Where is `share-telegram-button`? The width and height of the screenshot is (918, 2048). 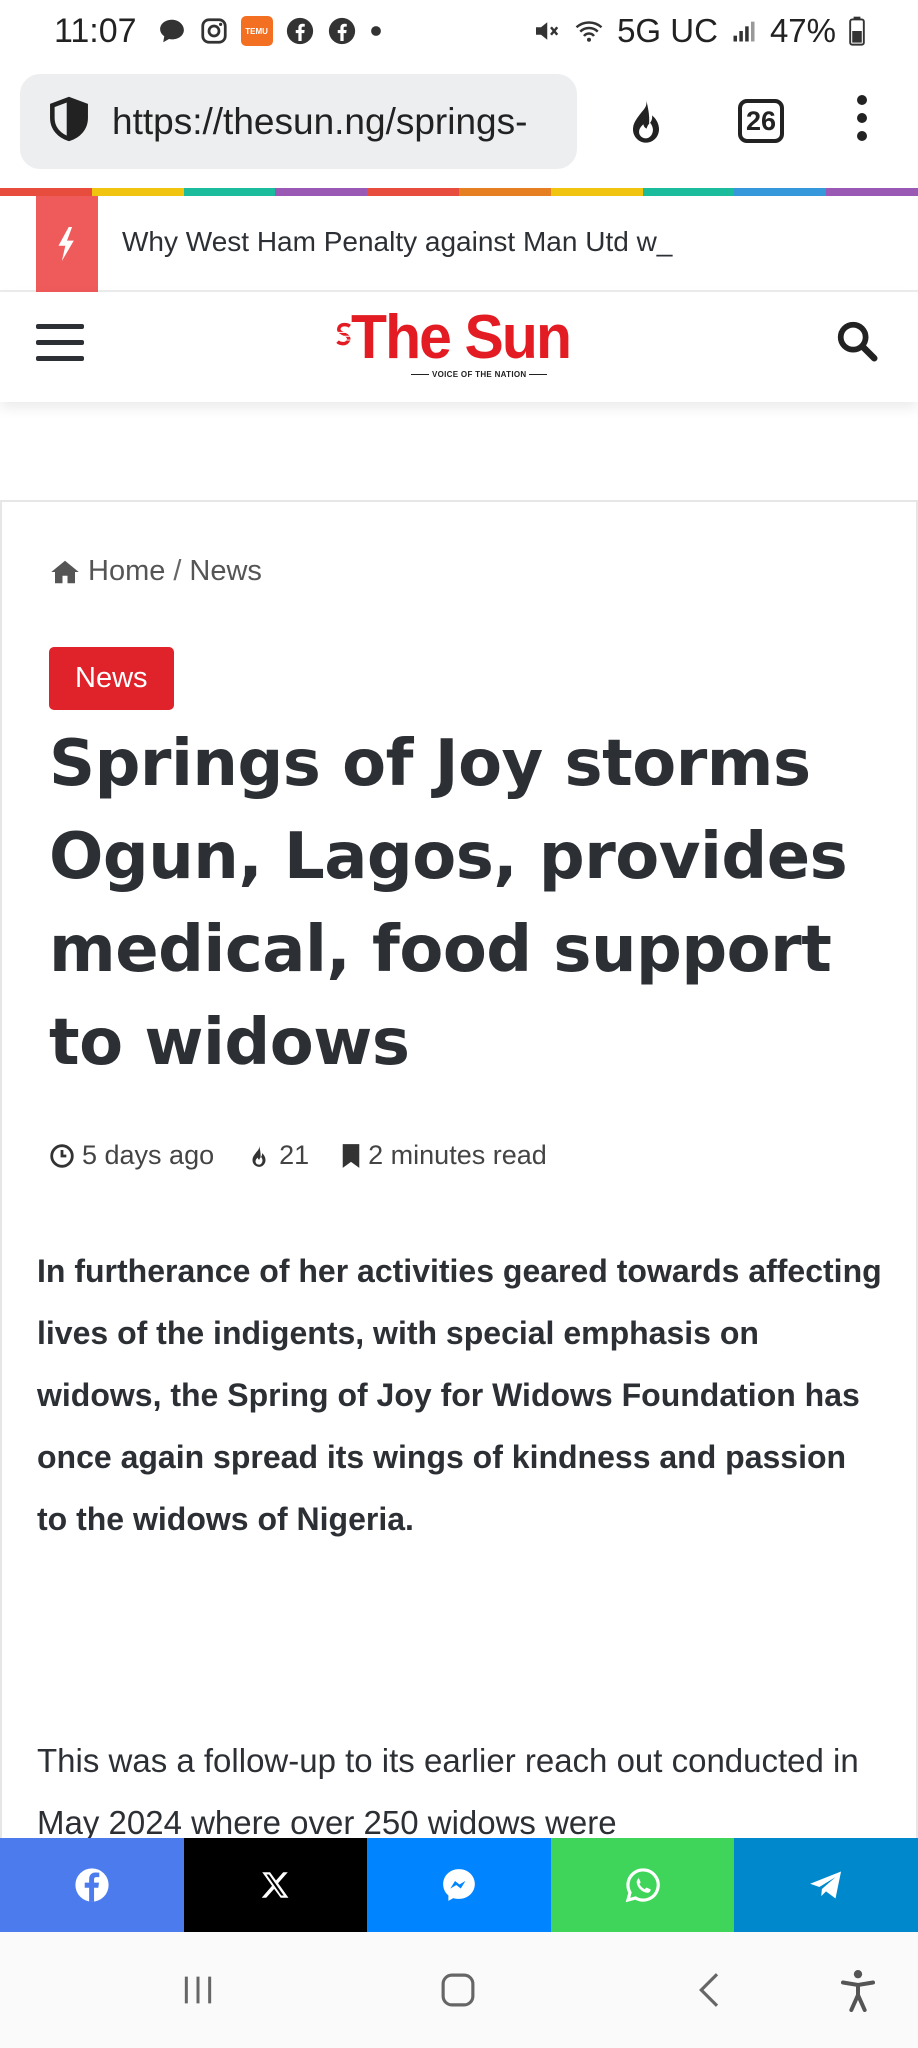
share-telegram-button is located at coordinates (826, 1885).